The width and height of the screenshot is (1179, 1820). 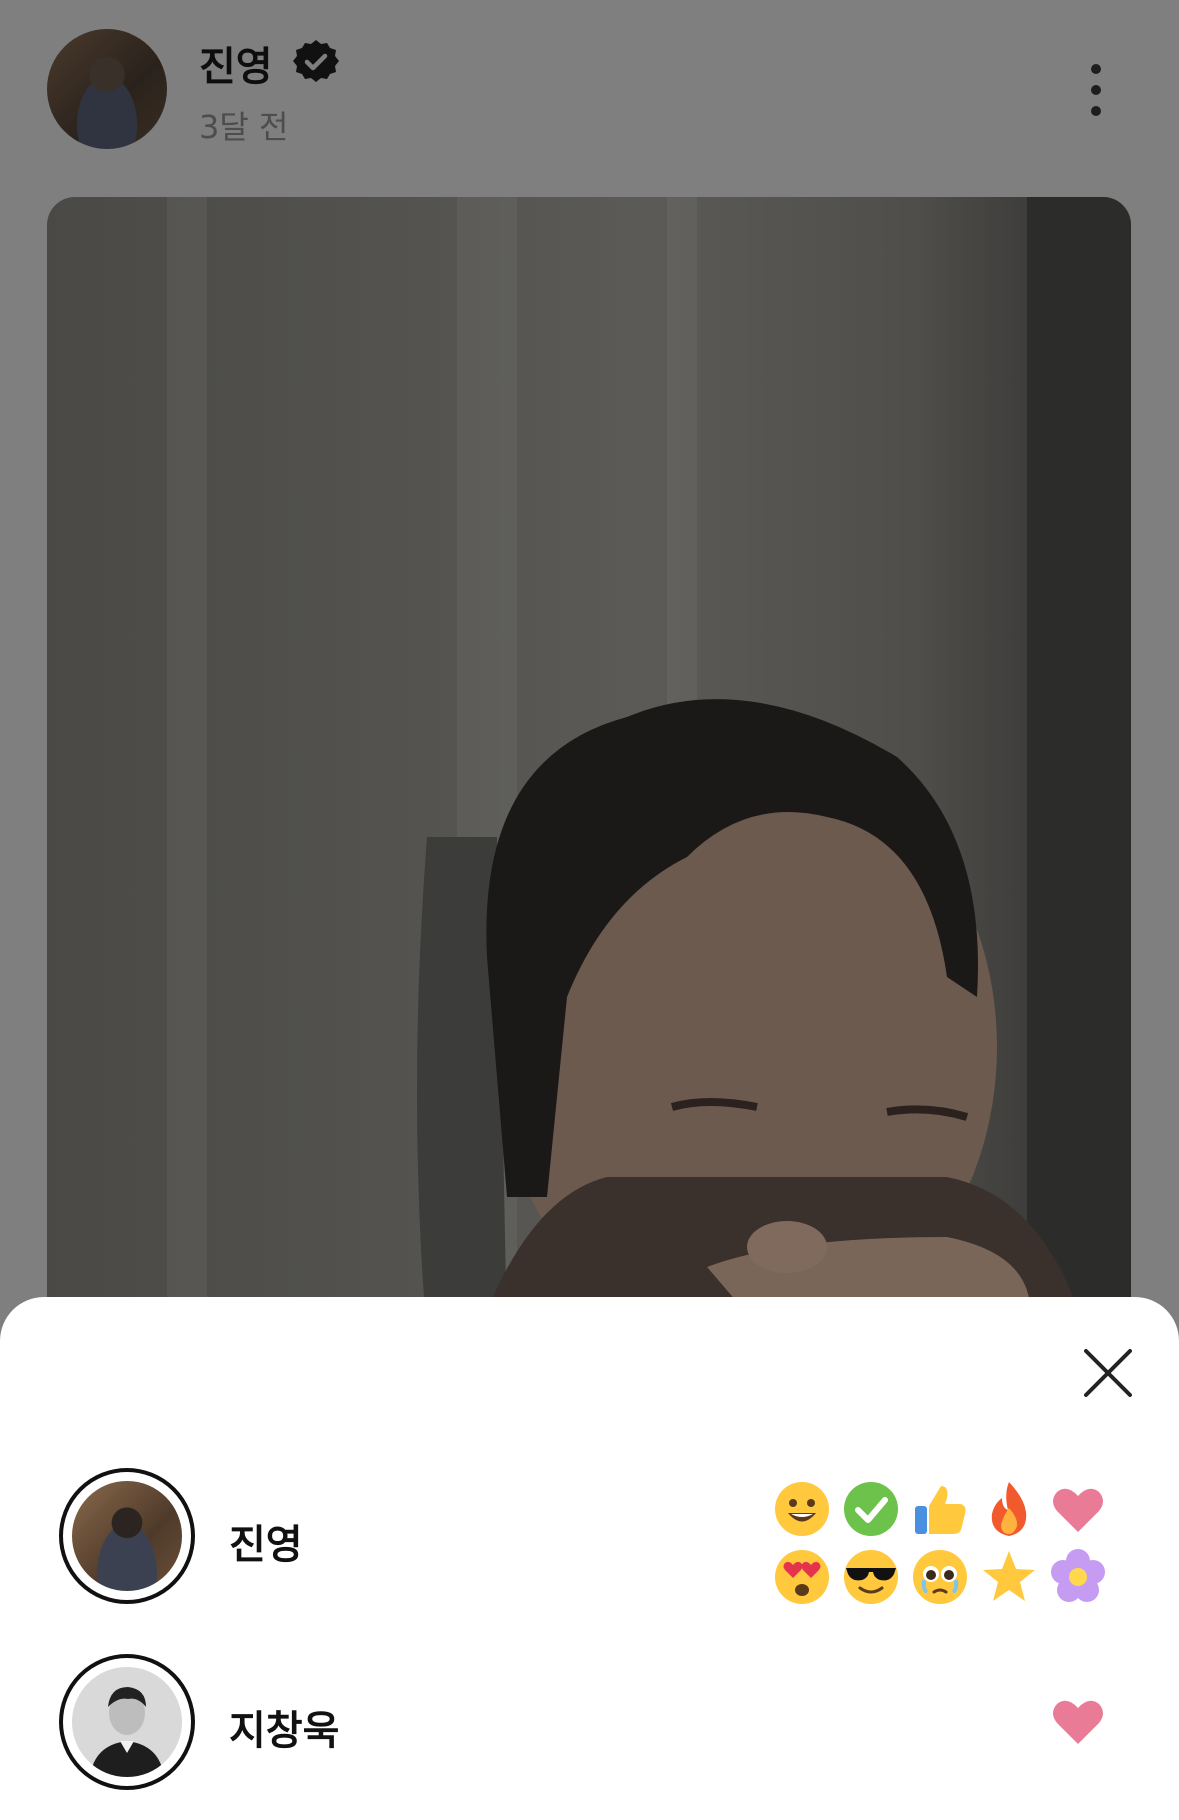 What do you see at coordinates (1009, 1509) in the screenshot?
I see `fire-icon` at bounding box center [1009, 1509].